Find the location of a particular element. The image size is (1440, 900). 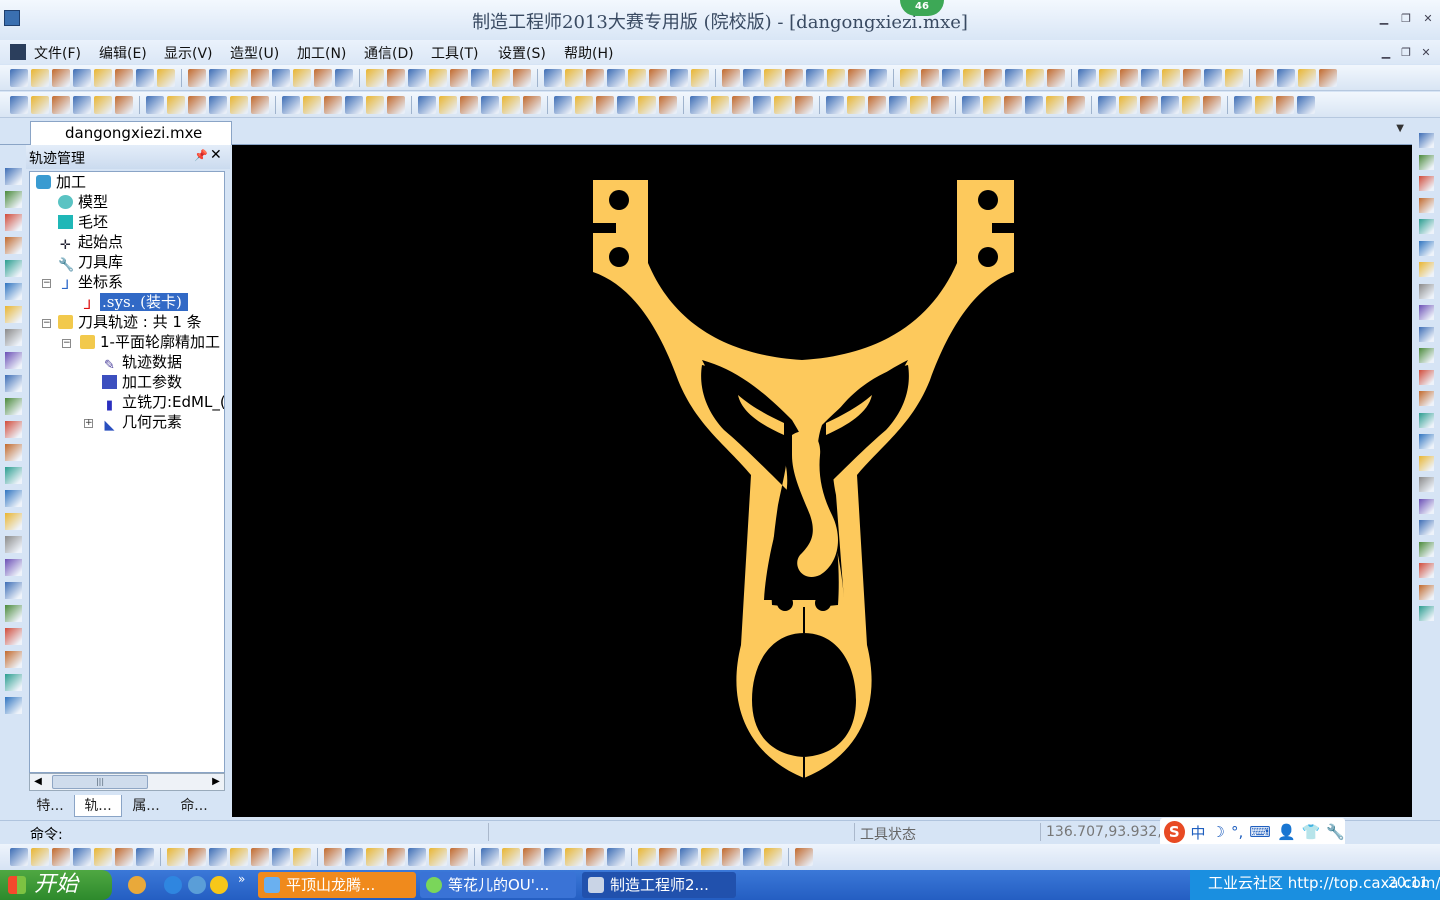

document-icon is located at coordinates (18, 52).